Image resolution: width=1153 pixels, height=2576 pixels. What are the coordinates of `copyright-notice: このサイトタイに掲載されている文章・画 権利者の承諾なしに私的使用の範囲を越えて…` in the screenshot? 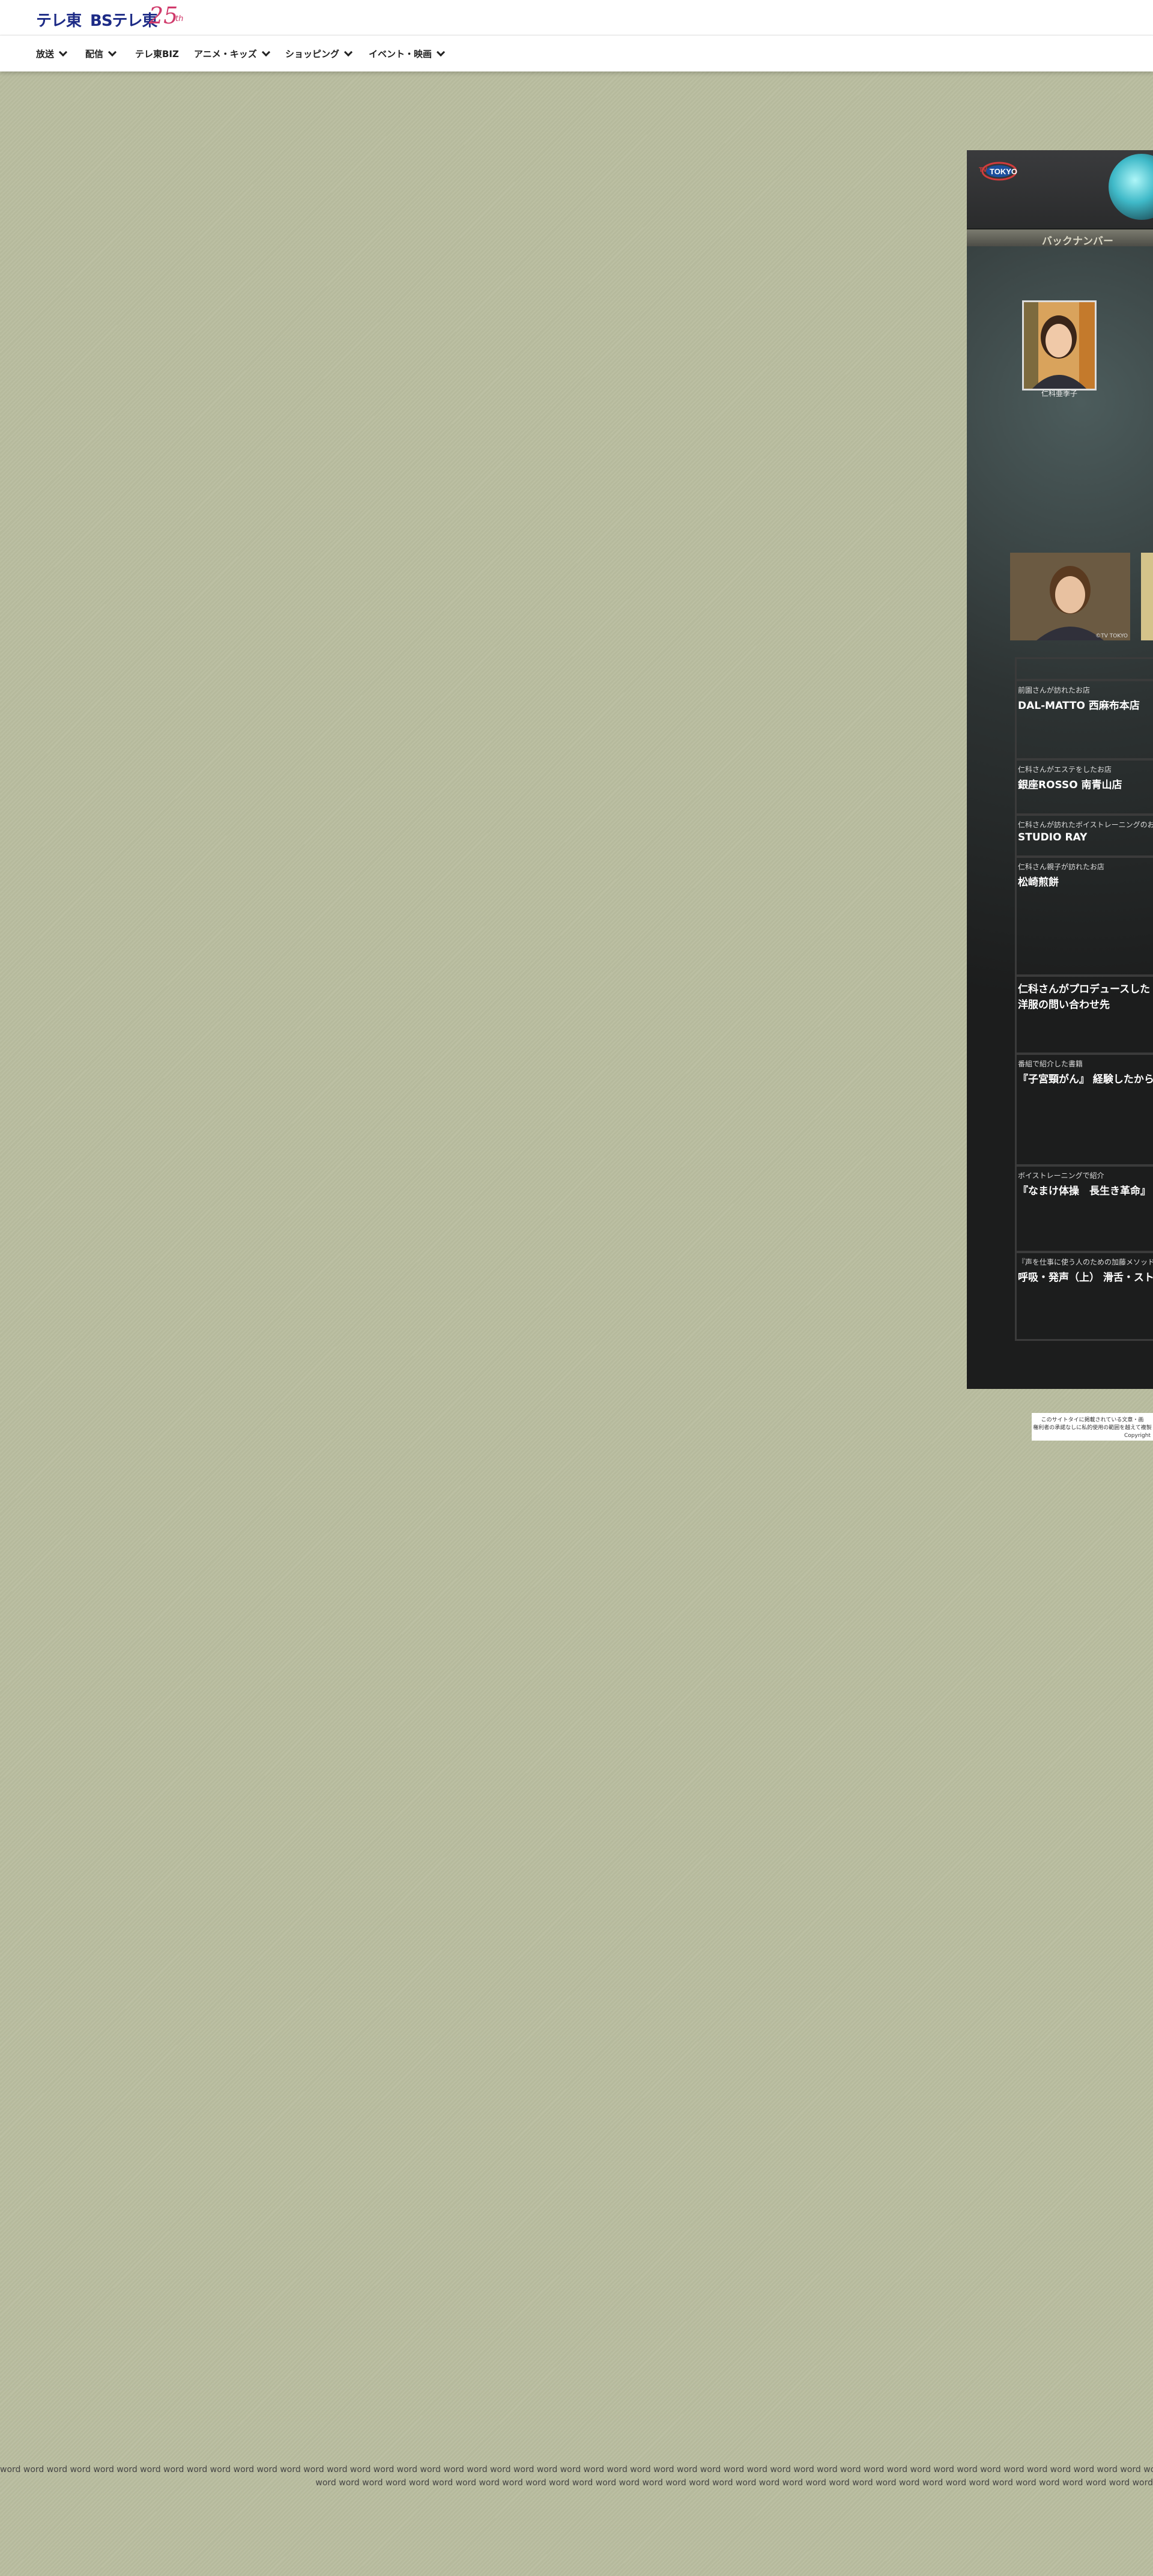 It's located at (1092, 1427).